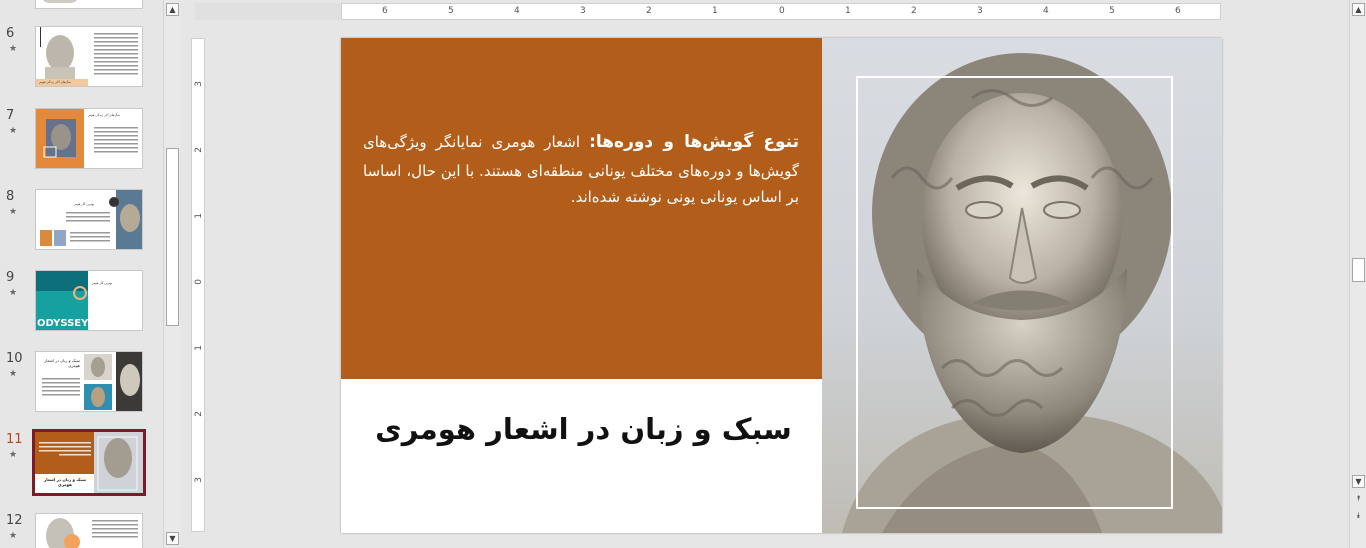  I want to click on thumbnail-image: بهترین آثار هومر, so click(89, 219).